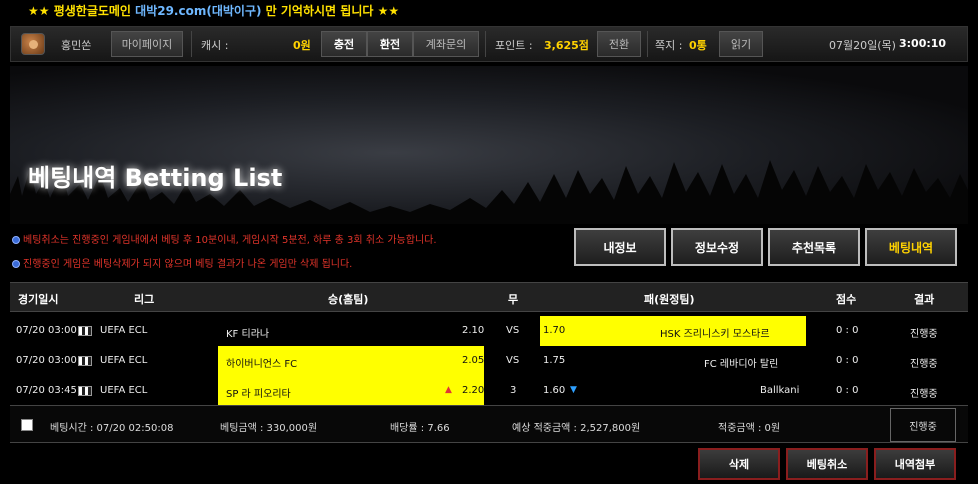  What do you see at coordinates (348, 299) in the screenshot?
I see `header-home: 승(홈팀)` at bounding box center [348, 299].